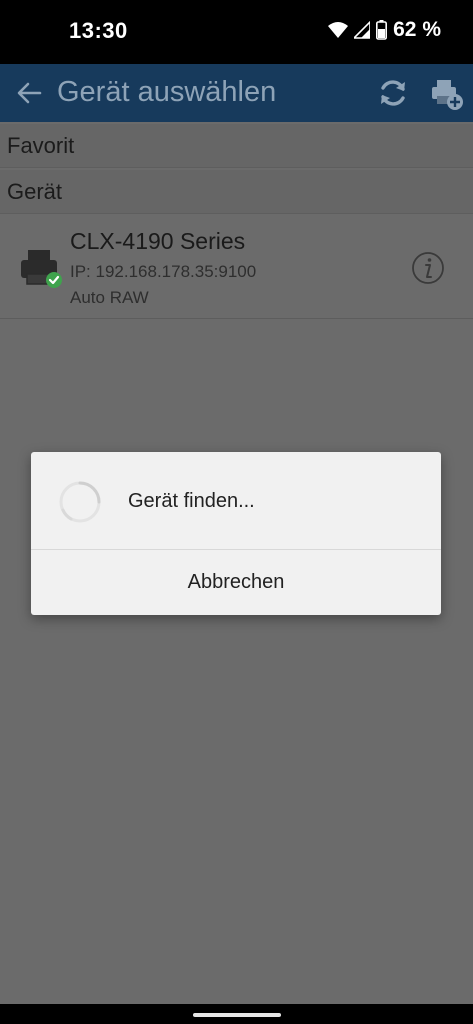  I want to click on status-icons: 62 %, so click(384, 30).